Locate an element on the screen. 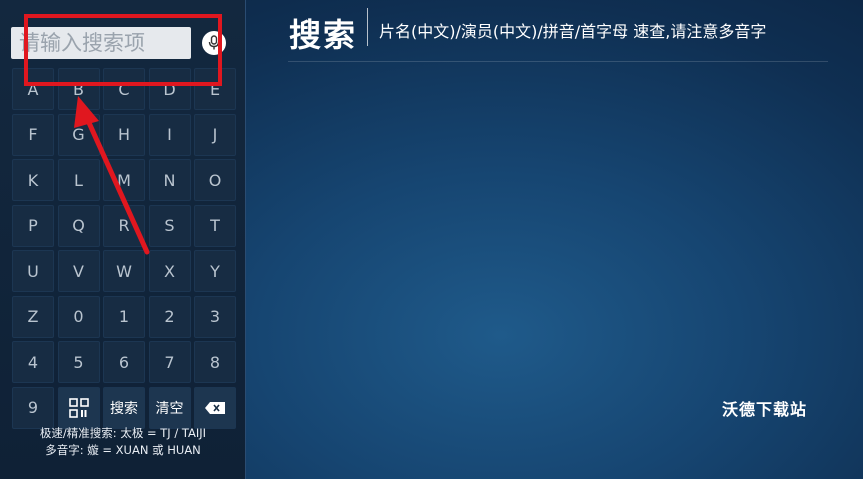 This screenshot has width=863, height=479. microphone-icon is located at coordinates (214, 42).